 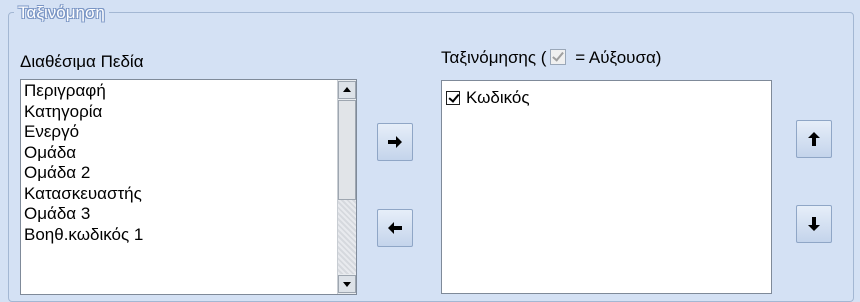 I want to click on sort-item-label: Κωδικός, so click(x=498, y=97).